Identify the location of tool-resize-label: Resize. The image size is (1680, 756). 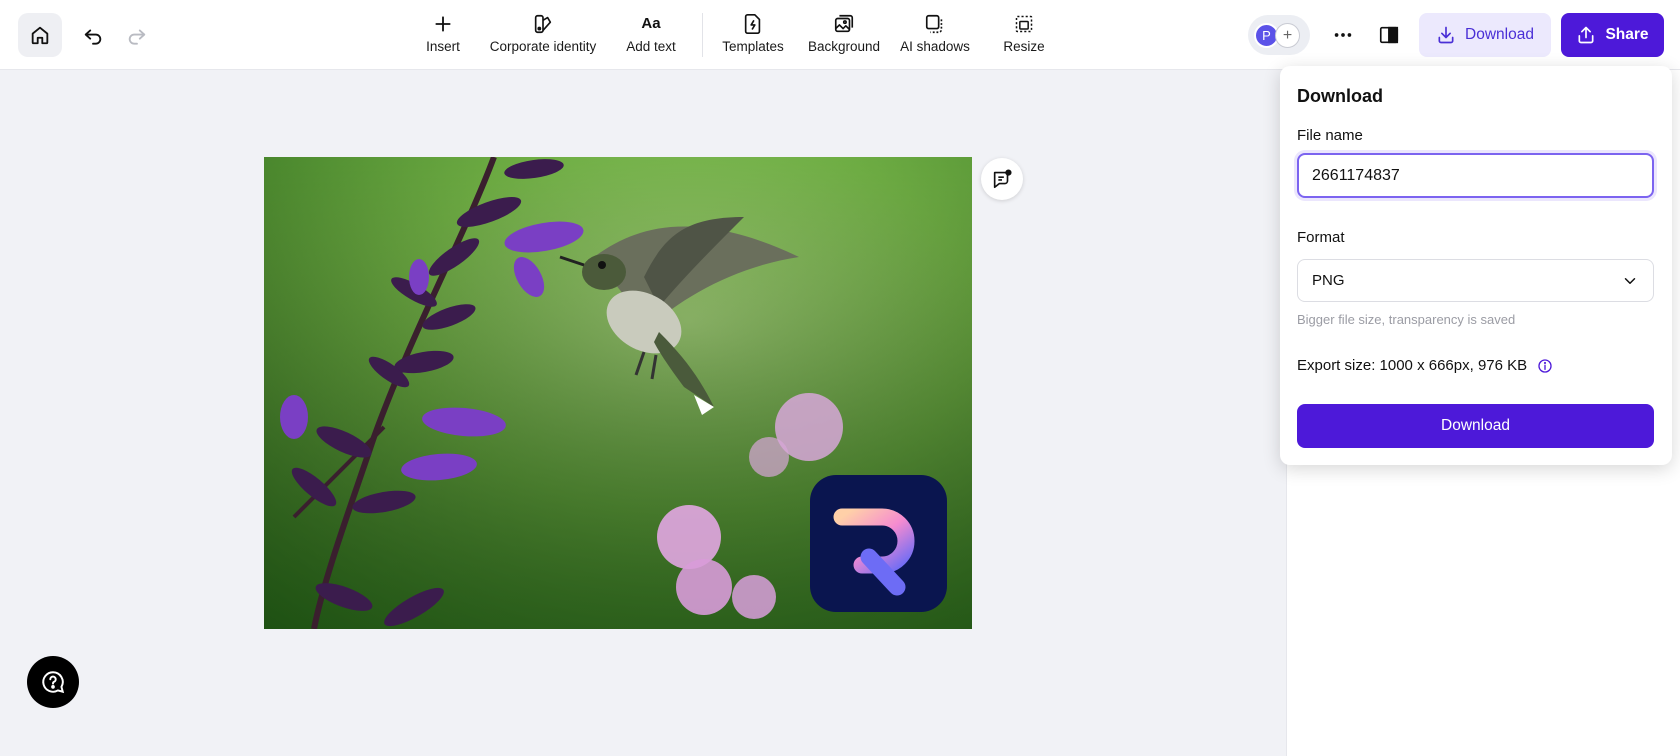
(1024, 46).